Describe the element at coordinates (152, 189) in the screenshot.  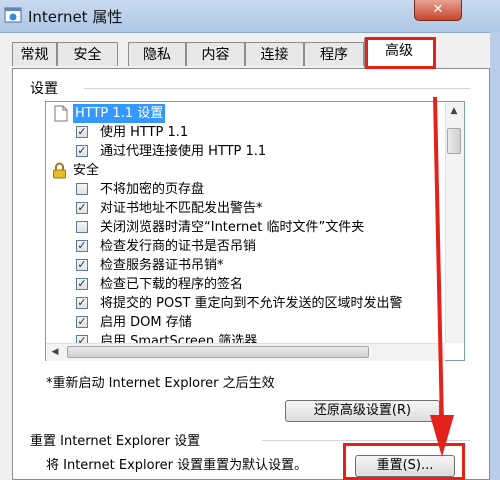
I see `setting-label: 不将加密的页存盘` at that location.